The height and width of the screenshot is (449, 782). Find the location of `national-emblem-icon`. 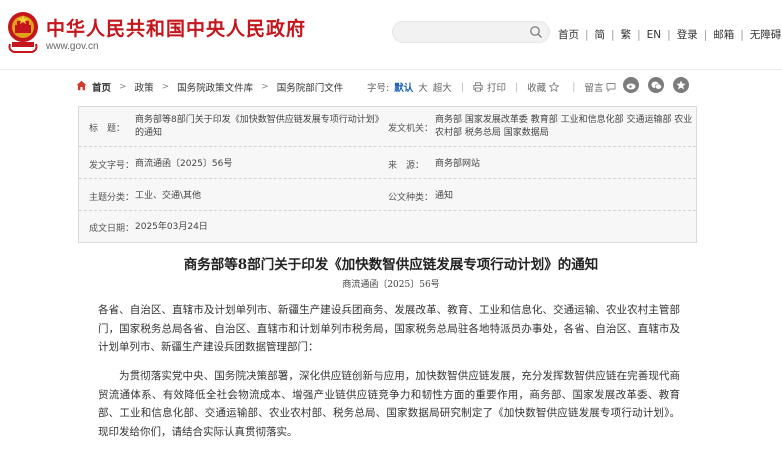

national-emblem-icon is located at coordinates (23, 31).